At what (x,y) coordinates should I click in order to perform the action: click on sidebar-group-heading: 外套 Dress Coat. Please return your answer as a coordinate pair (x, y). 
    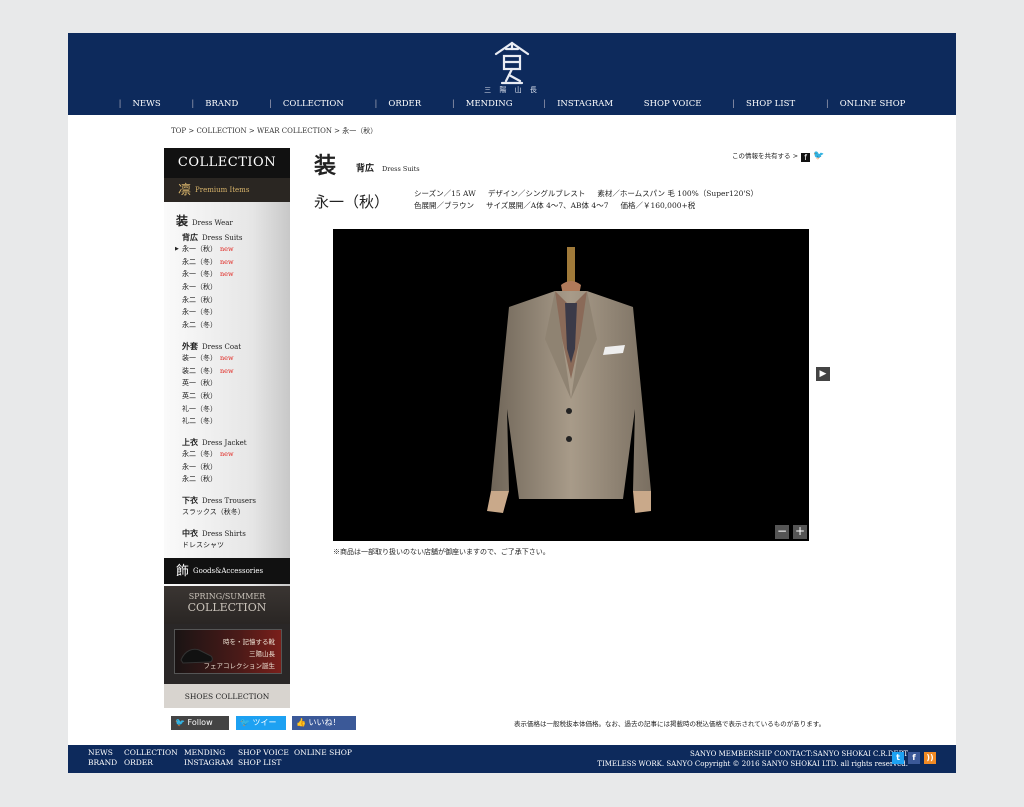
    Looking at the image, I should click on (227, 346).